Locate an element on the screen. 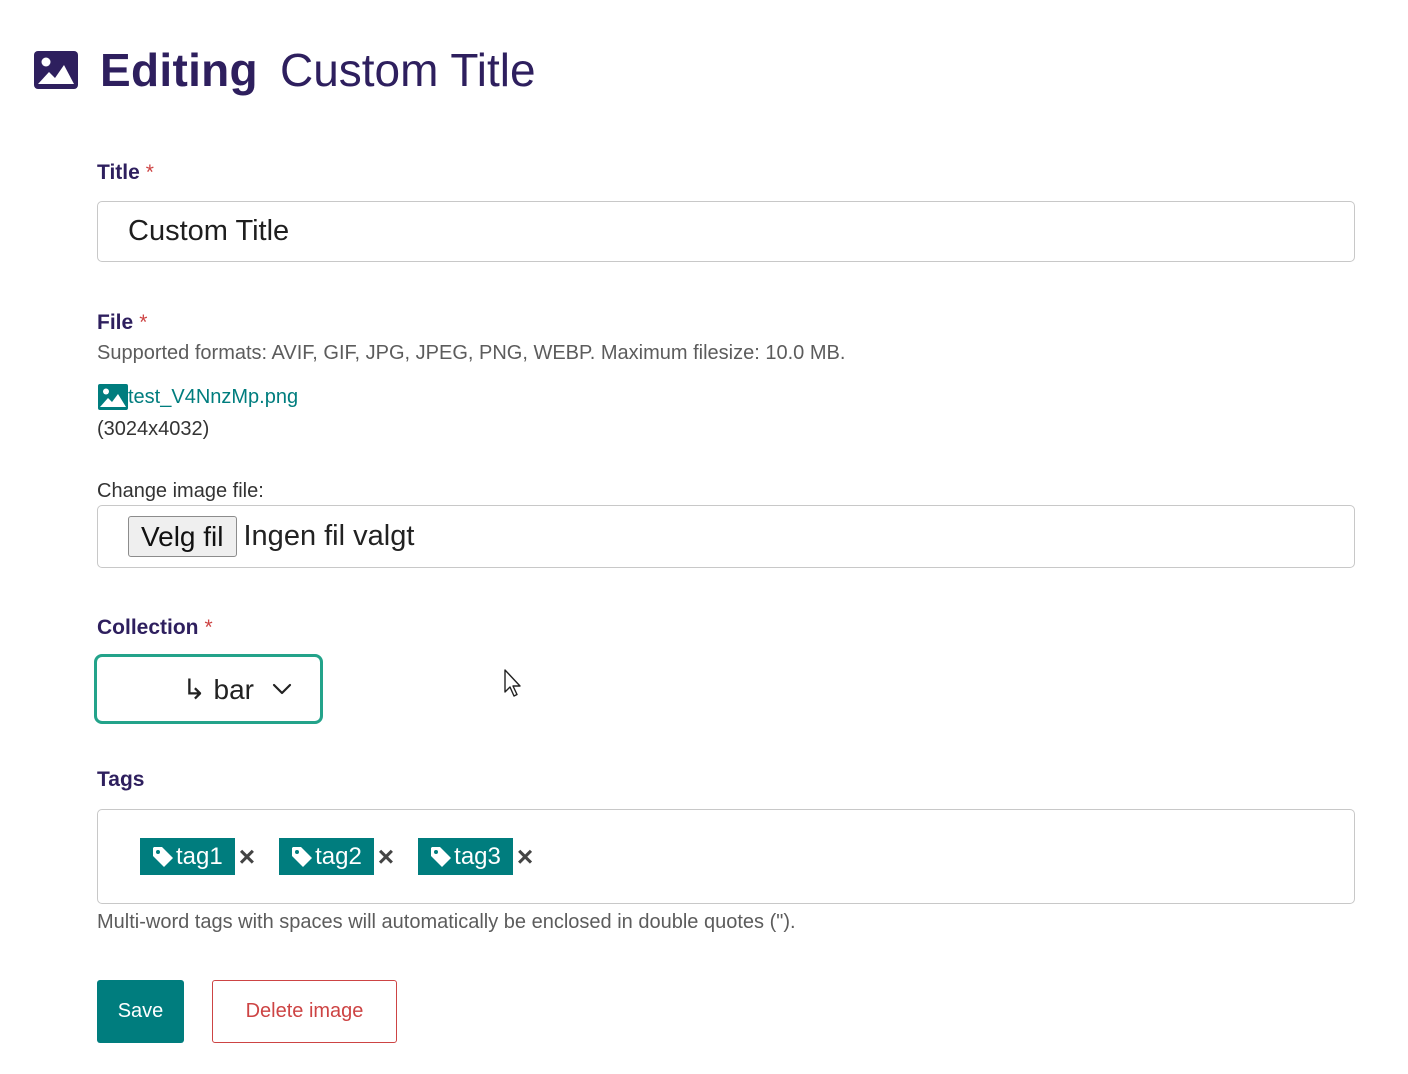 This screenshot has height=1074, width=1408. page-action-label: Editing is located at coordinates (179, 70).